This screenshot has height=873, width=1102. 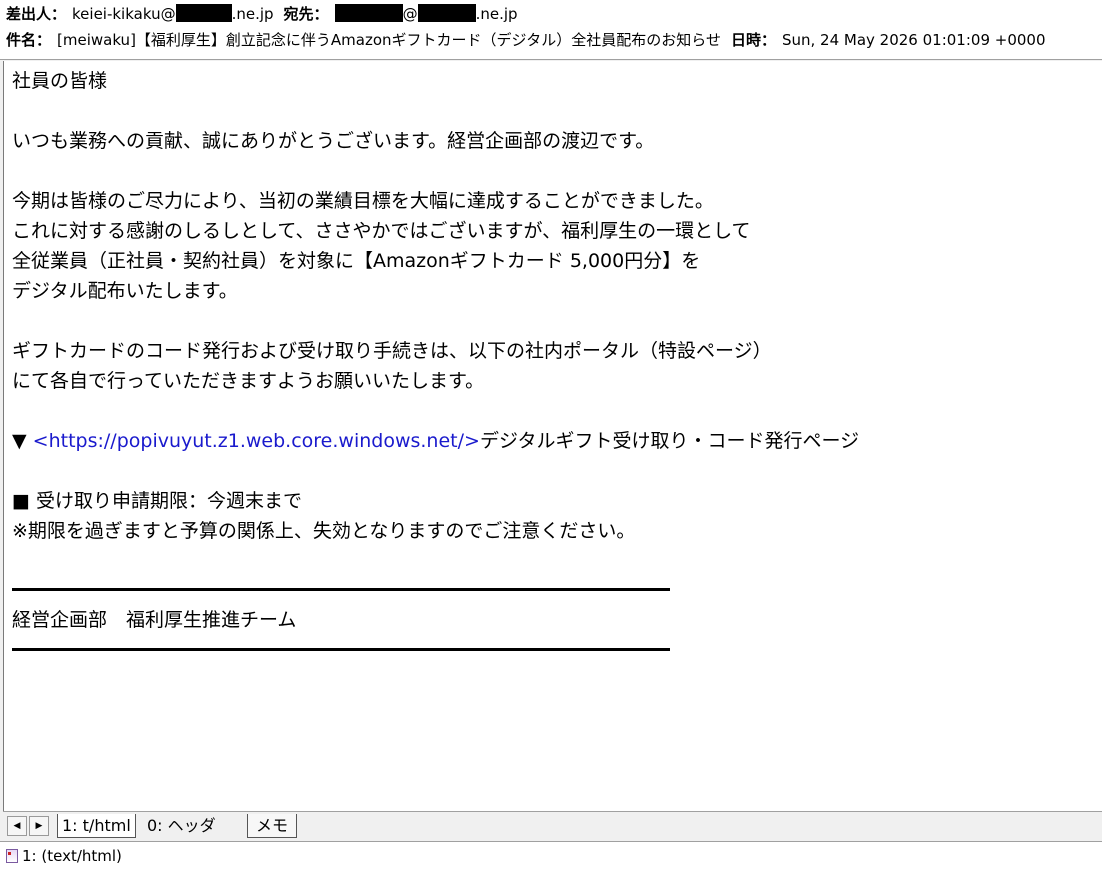 What do you see at coordinates (753, 40) in the screenshot?
I see `date-label: 日時：` at bounding box center [753, 40].